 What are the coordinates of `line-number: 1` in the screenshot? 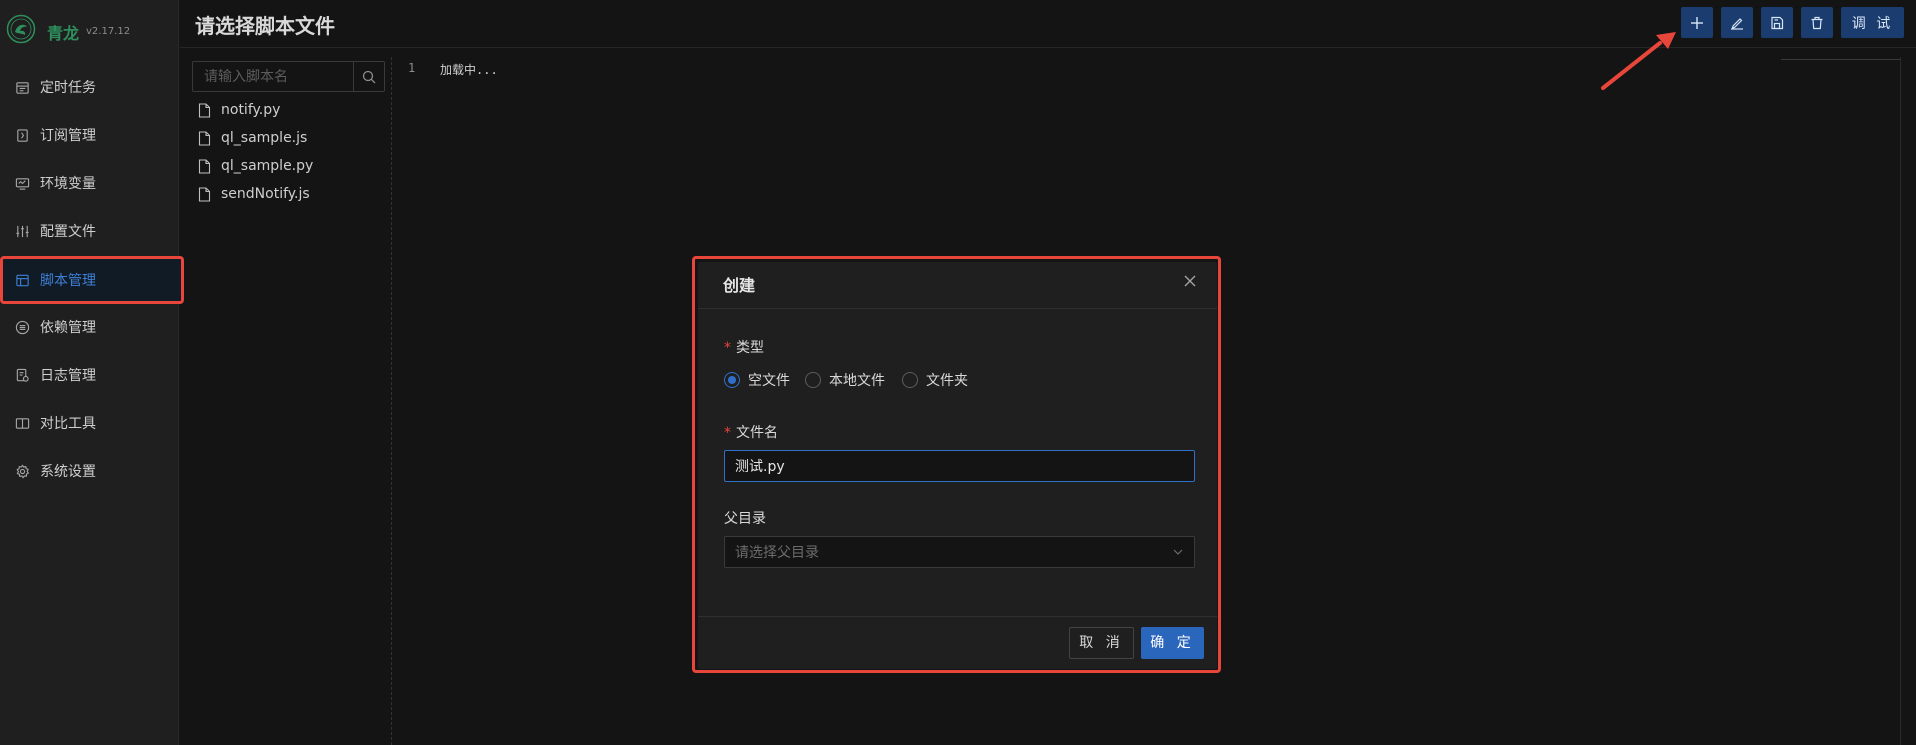 It's located at (412, 68).